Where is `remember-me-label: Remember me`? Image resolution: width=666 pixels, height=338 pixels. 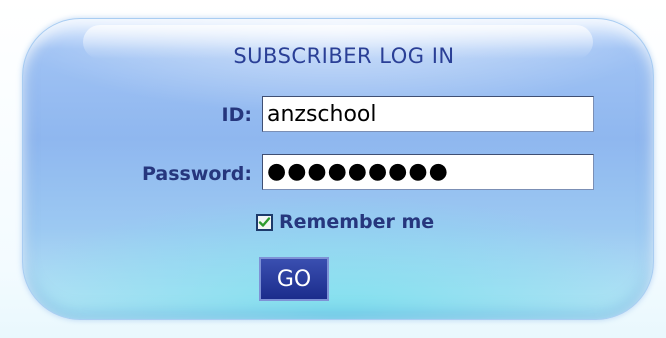
remember-me-label: Remember me is located at coordinates (356, 222).